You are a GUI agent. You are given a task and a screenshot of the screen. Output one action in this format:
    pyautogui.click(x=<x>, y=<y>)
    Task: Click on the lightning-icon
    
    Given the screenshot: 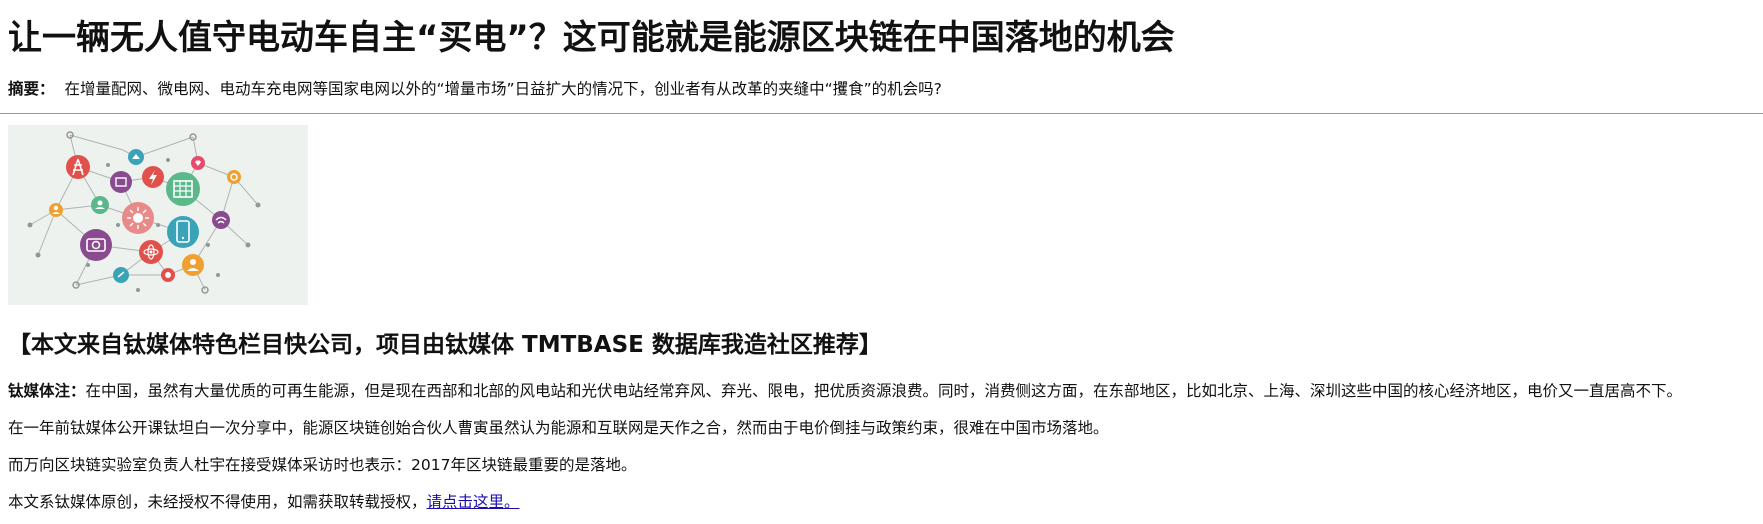 What is the action you would take?
    pyautogui.click(x=153, y=177)
    